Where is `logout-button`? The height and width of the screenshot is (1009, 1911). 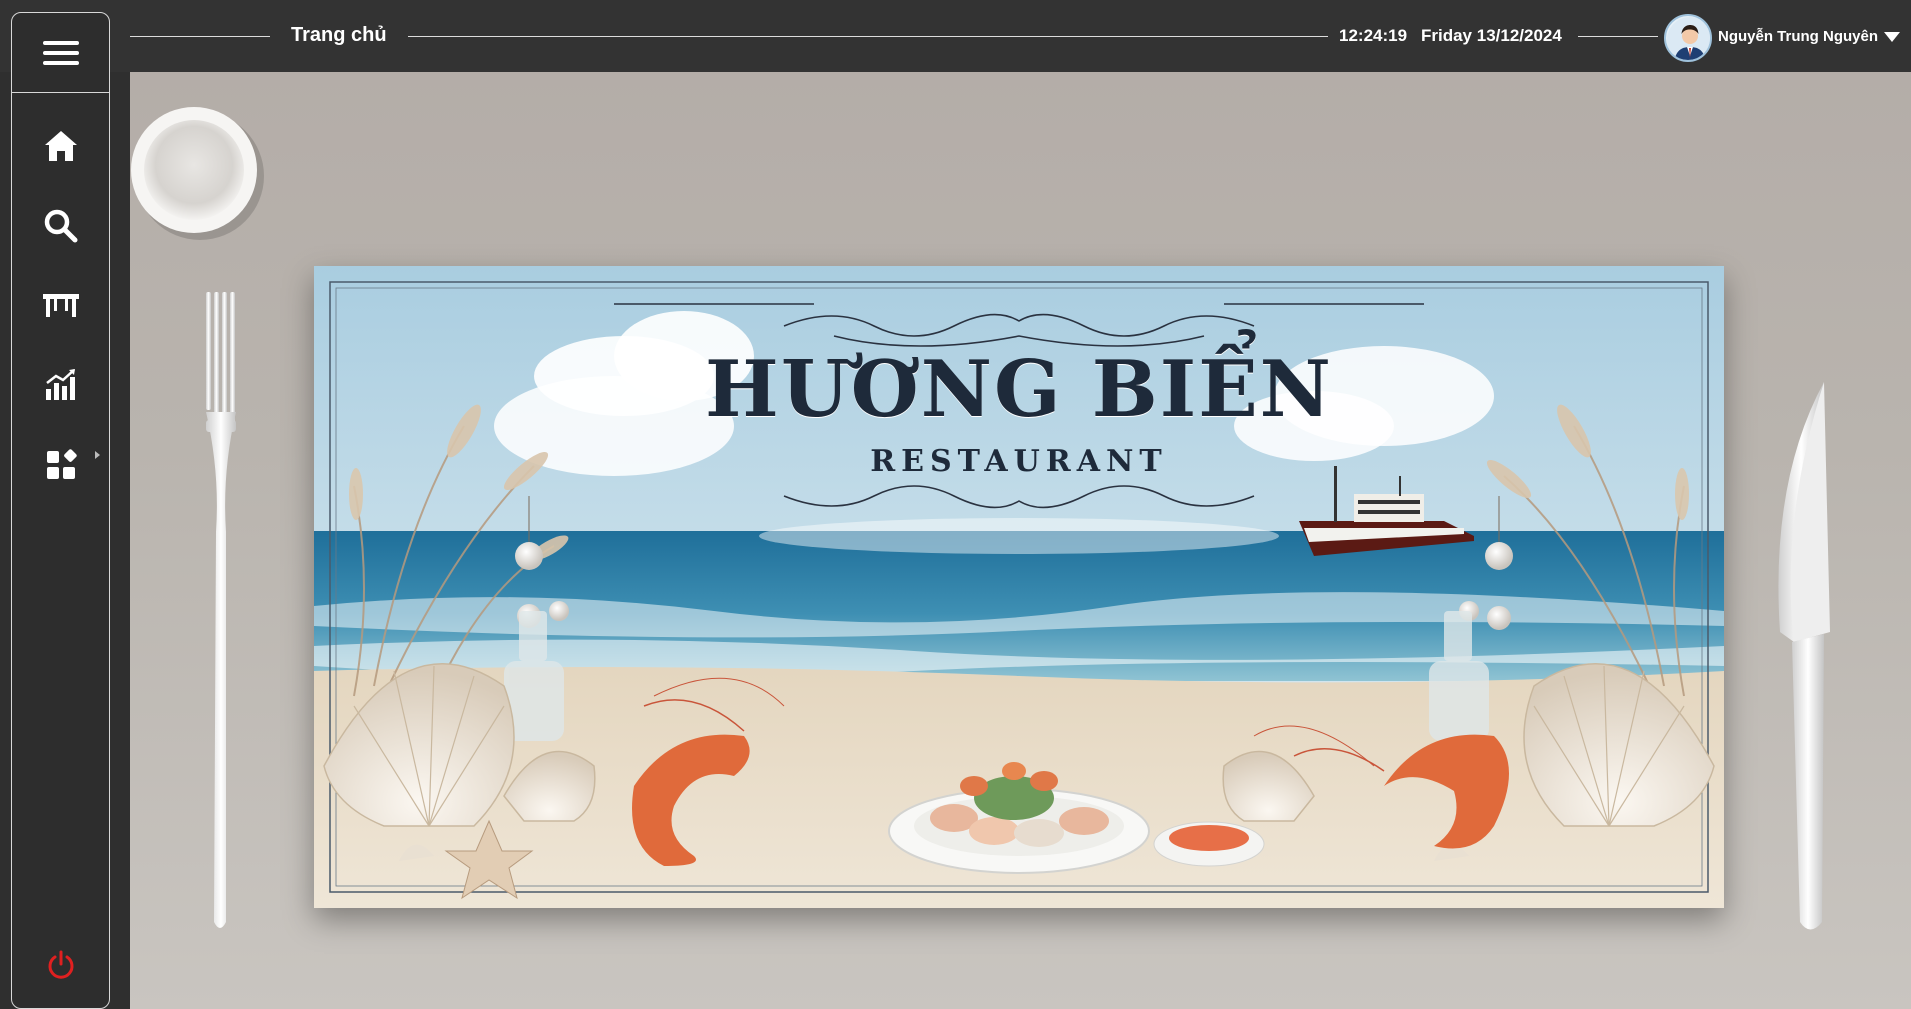 logout-button is located at coordinates (60, 965).